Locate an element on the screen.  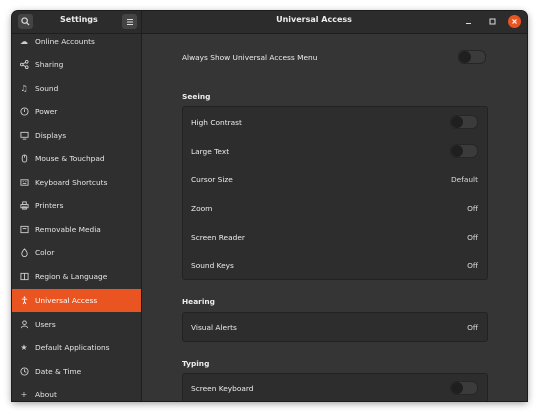
screen-reader-value: Off is located at coordinates (472, 237).